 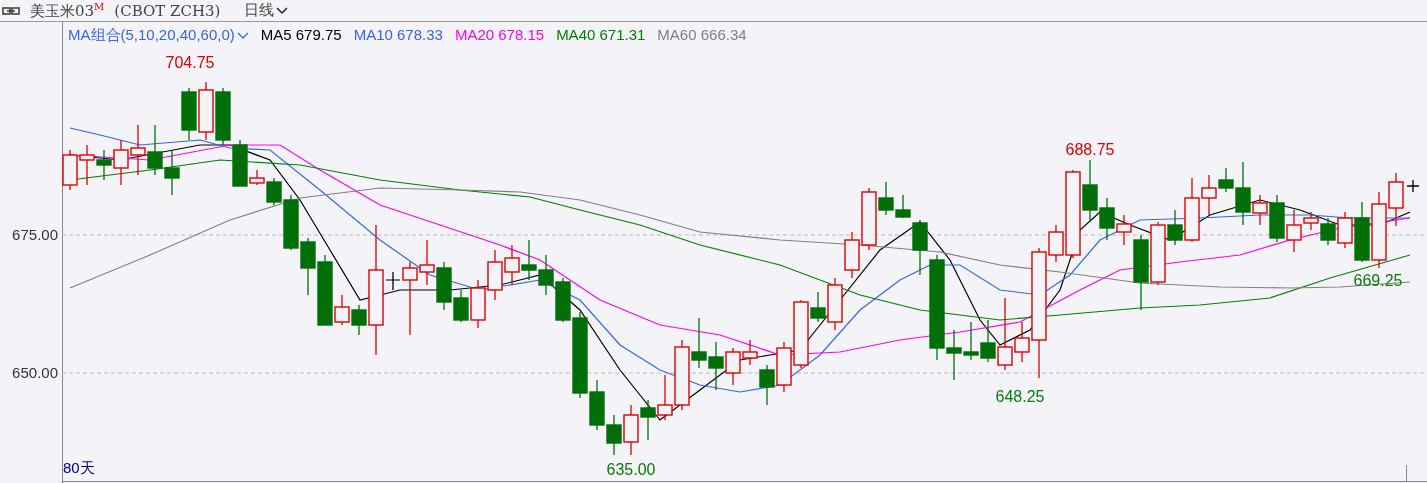 What do you see at coordinates (266, 10) in the screenshot?
I see `period-dropdown: 日线` at bounding box center [266, 10].